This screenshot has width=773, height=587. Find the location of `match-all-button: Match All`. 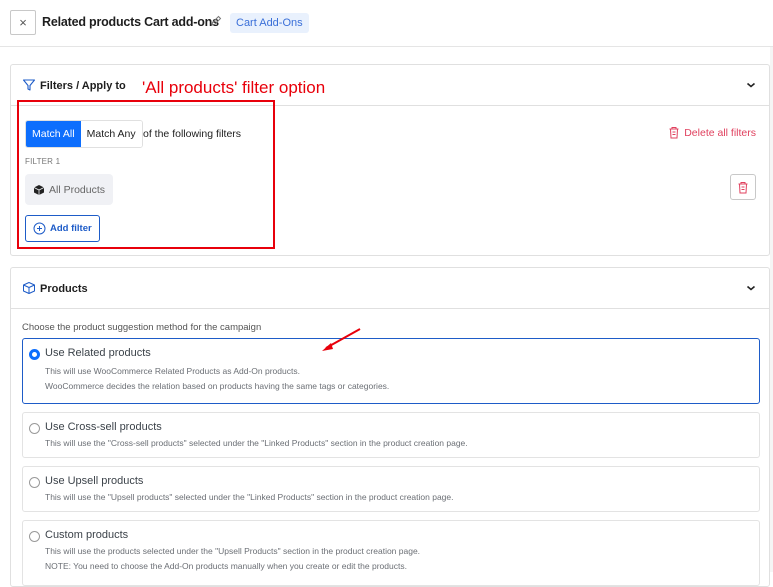

match-all-button: Match All is located at coordinates (53, 134).